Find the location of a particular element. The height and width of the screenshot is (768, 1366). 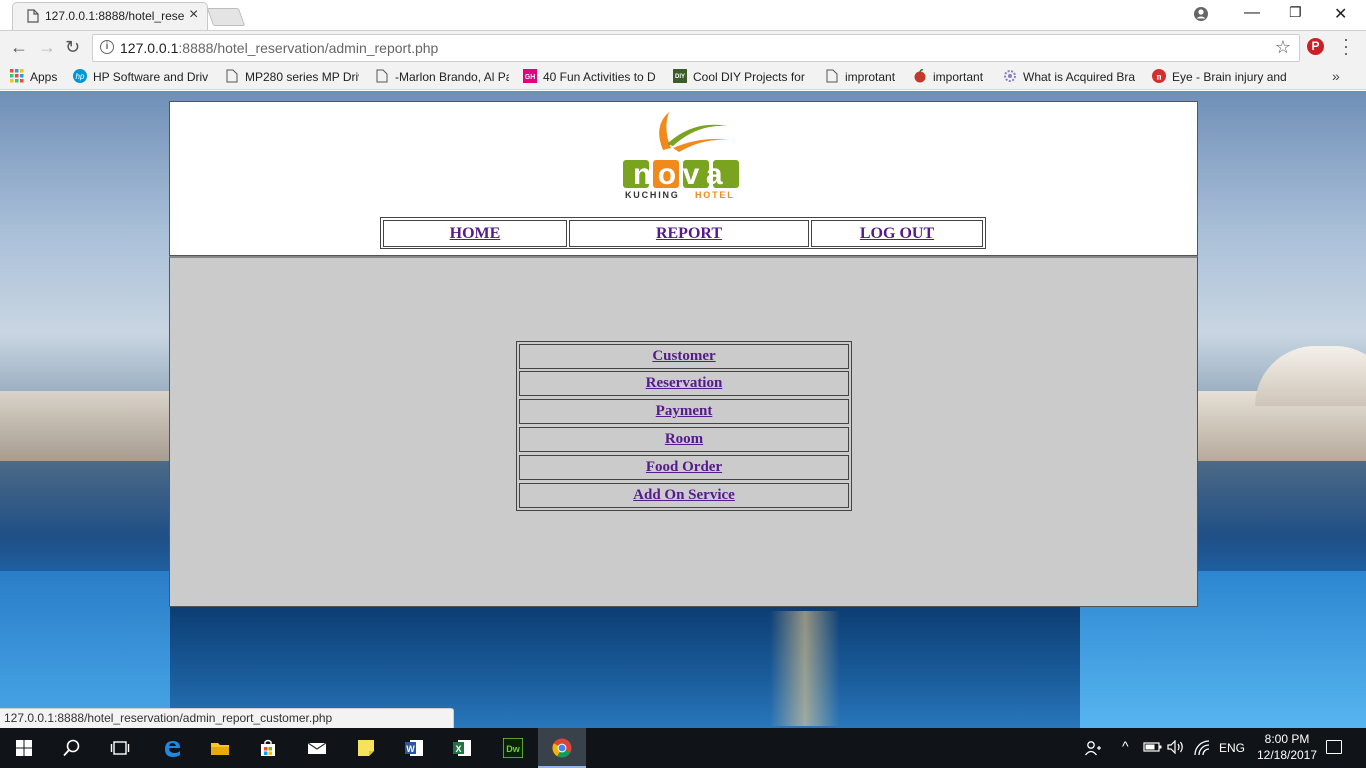

minimize-button: — is located at coordinates (1252, 13).